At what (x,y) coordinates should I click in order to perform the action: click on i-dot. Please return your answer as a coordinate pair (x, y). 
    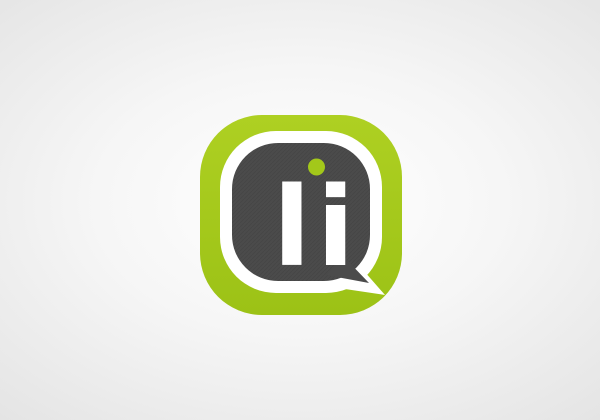
    Looking at the image, I should click on (316, 167).